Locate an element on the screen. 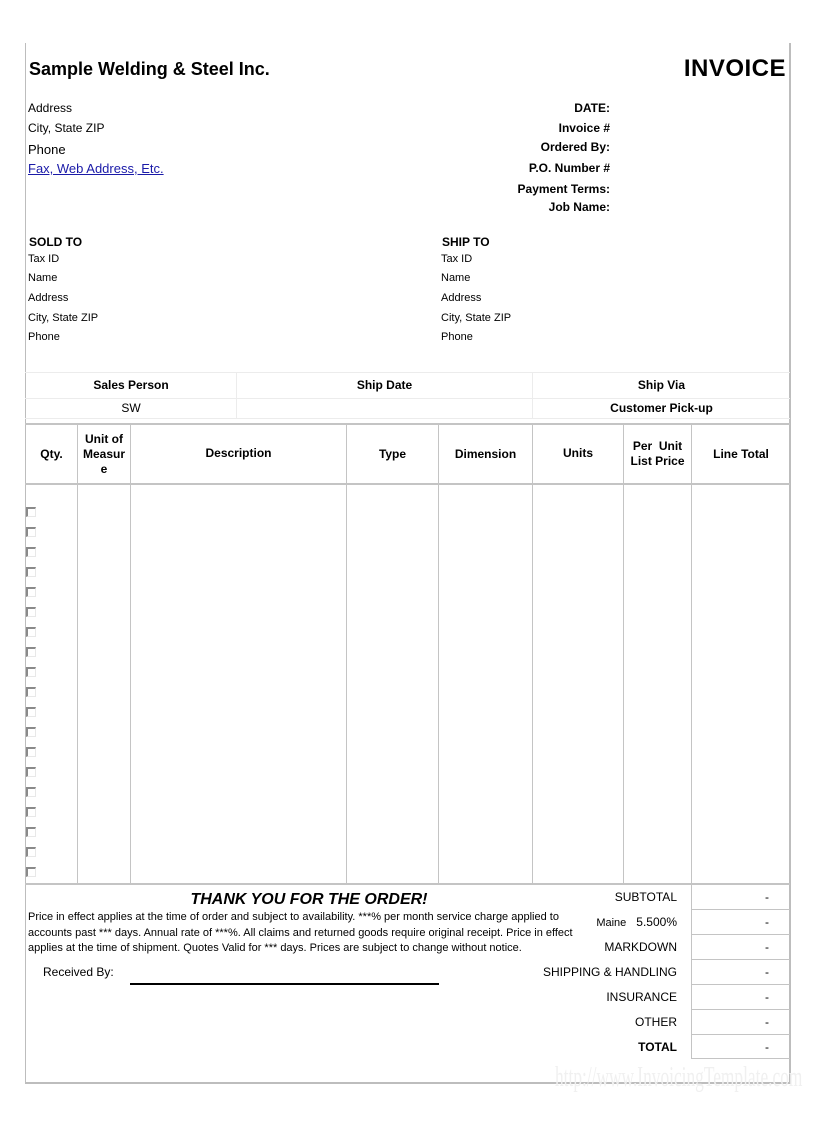 The image size is (816, 1126). payment-terms-label: Payment Terms: is located at coordinates (563, 189).